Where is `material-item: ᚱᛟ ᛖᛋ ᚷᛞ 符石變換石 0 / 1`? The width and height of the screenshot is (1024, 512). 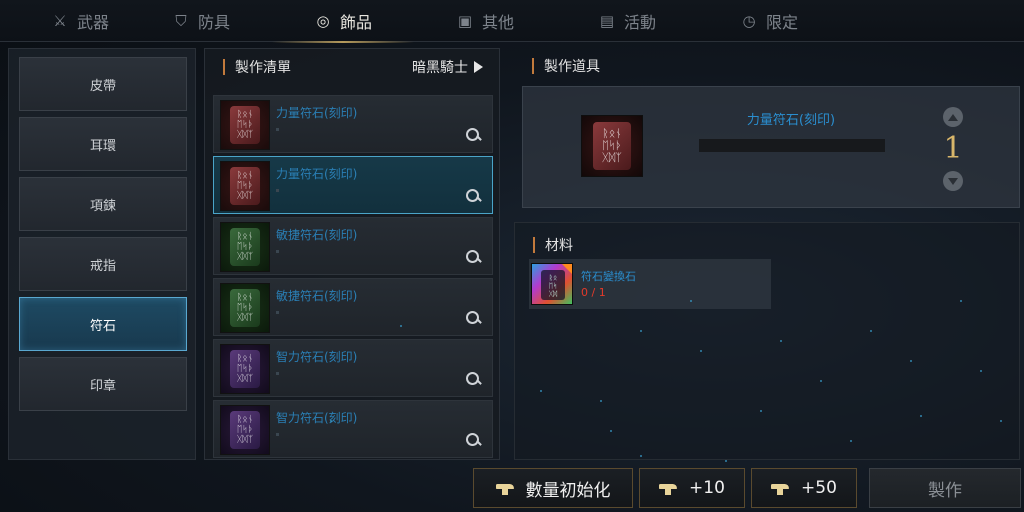
material-item: ᚱᛟ ᛖᛋ ᚷᛞ 符石變換石 0 / 1 is located at coordinates (650, 284).